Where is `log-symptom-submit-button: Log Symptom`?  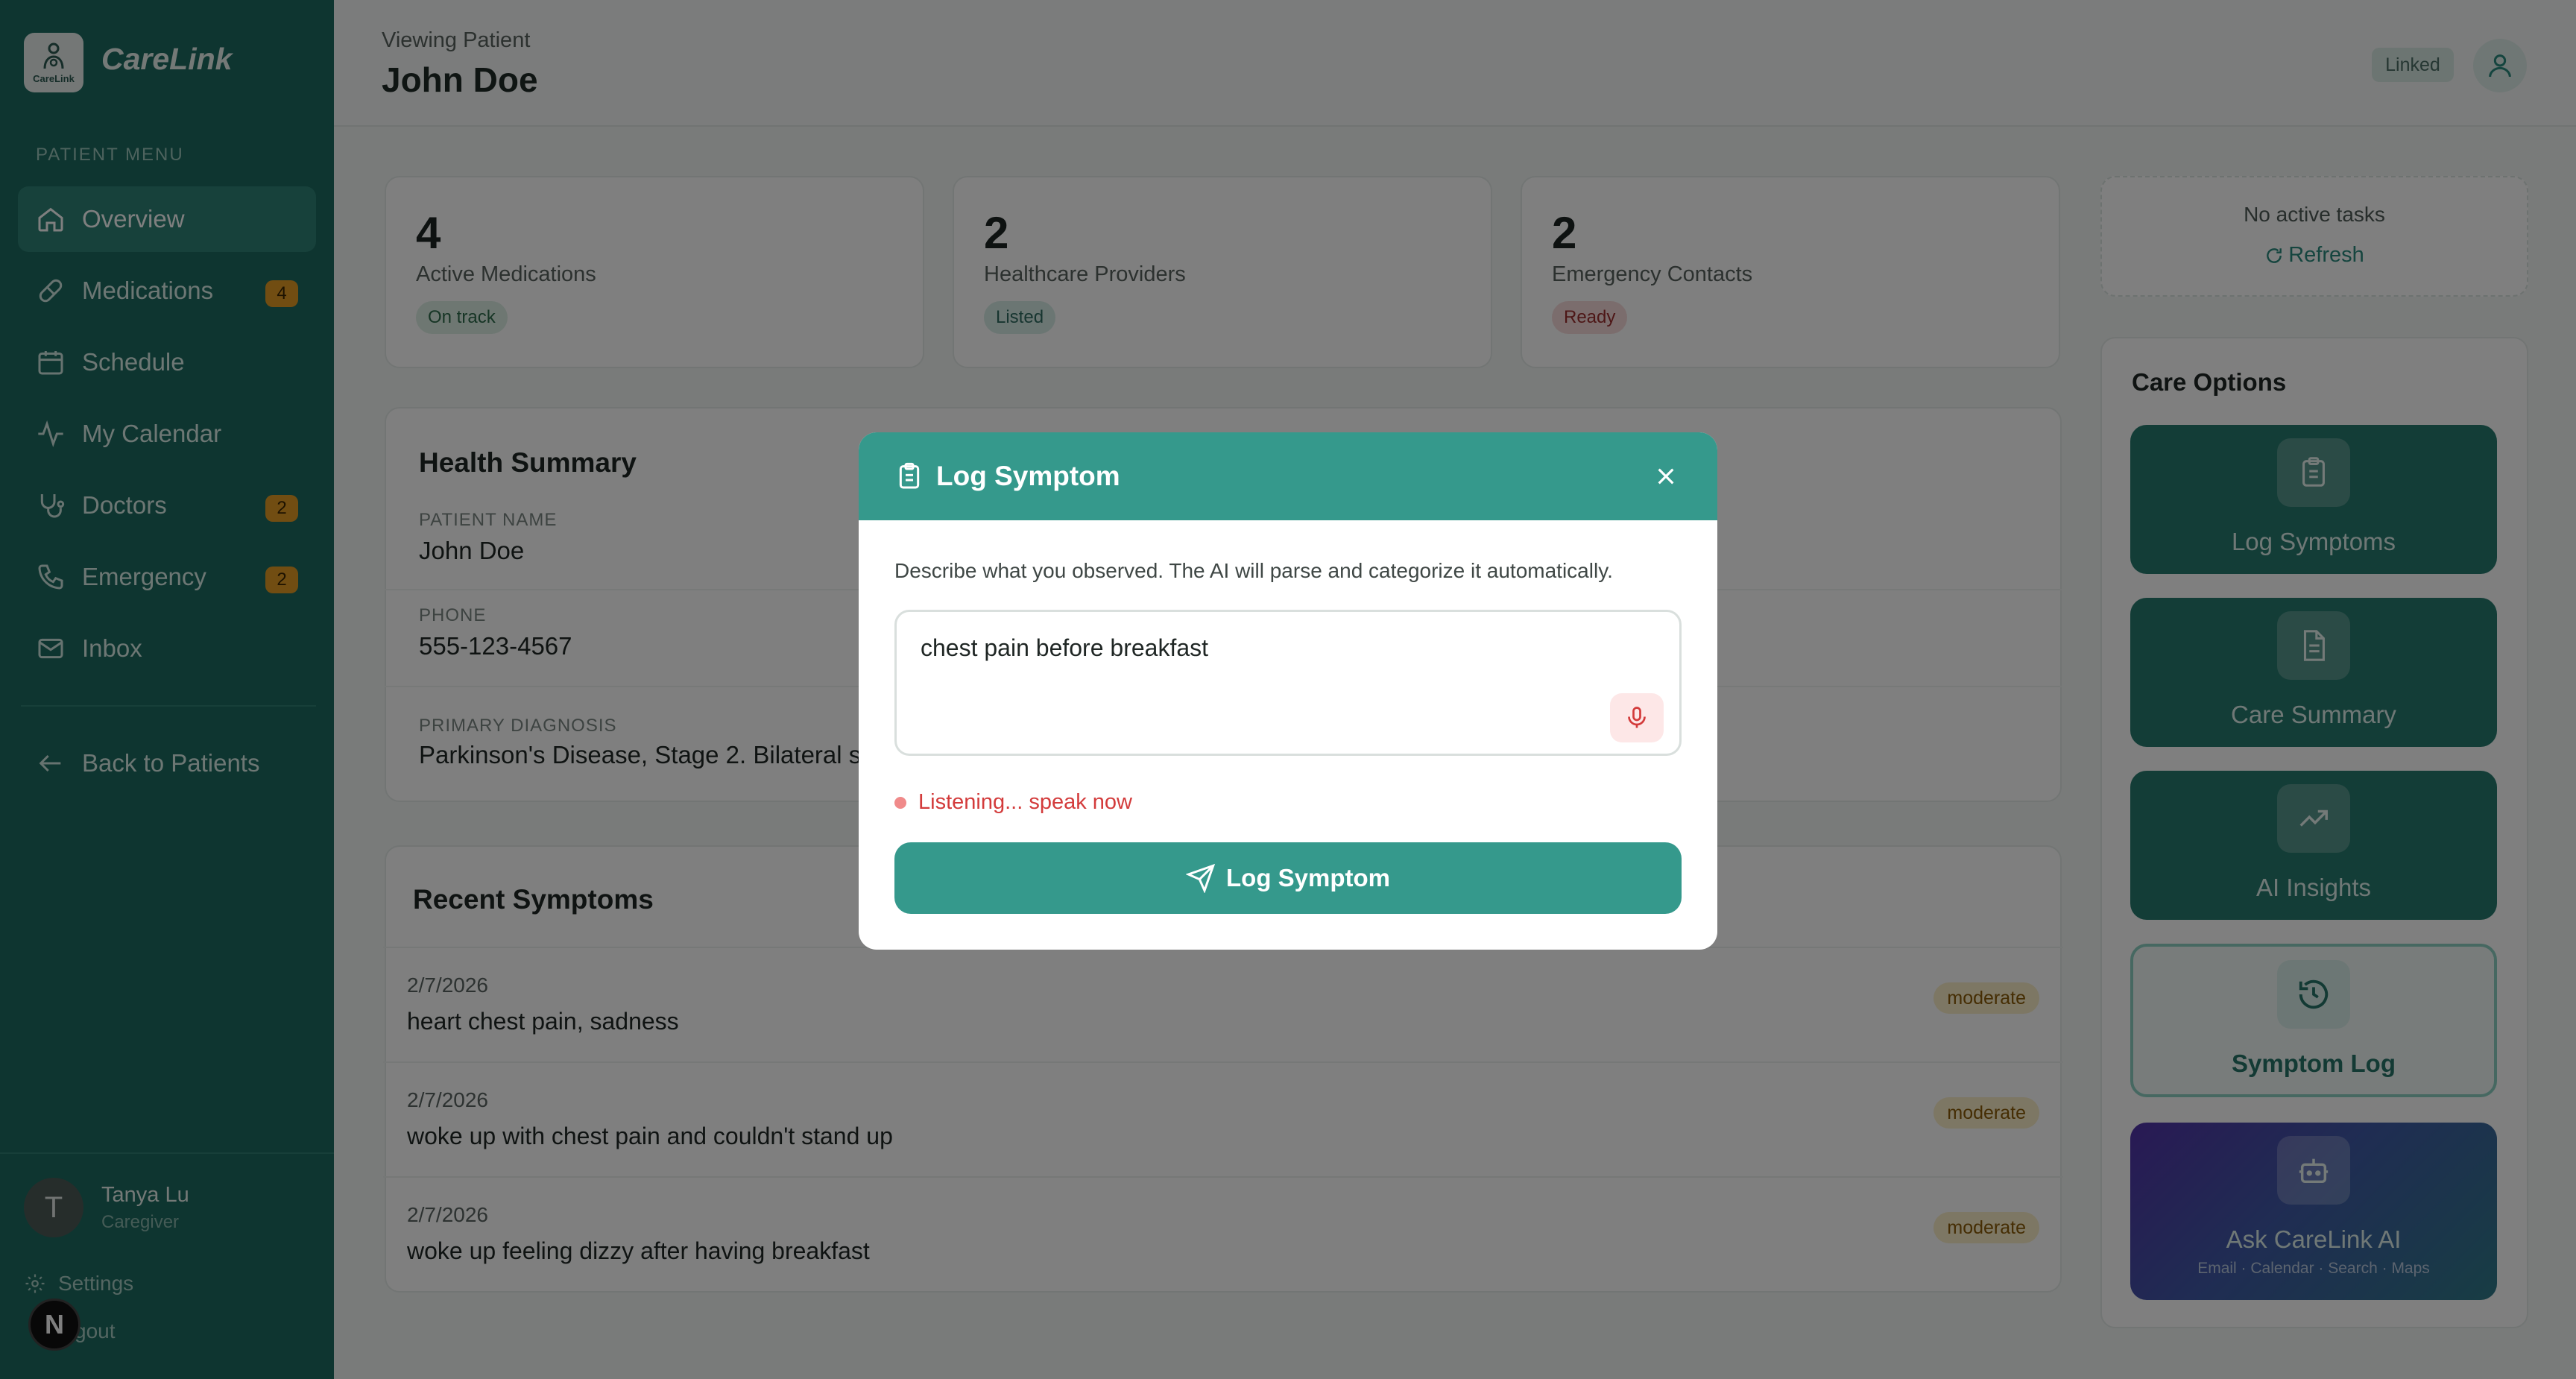 log-symptom-submit-button: Log Symptom is located at coordinates (1288, 878).